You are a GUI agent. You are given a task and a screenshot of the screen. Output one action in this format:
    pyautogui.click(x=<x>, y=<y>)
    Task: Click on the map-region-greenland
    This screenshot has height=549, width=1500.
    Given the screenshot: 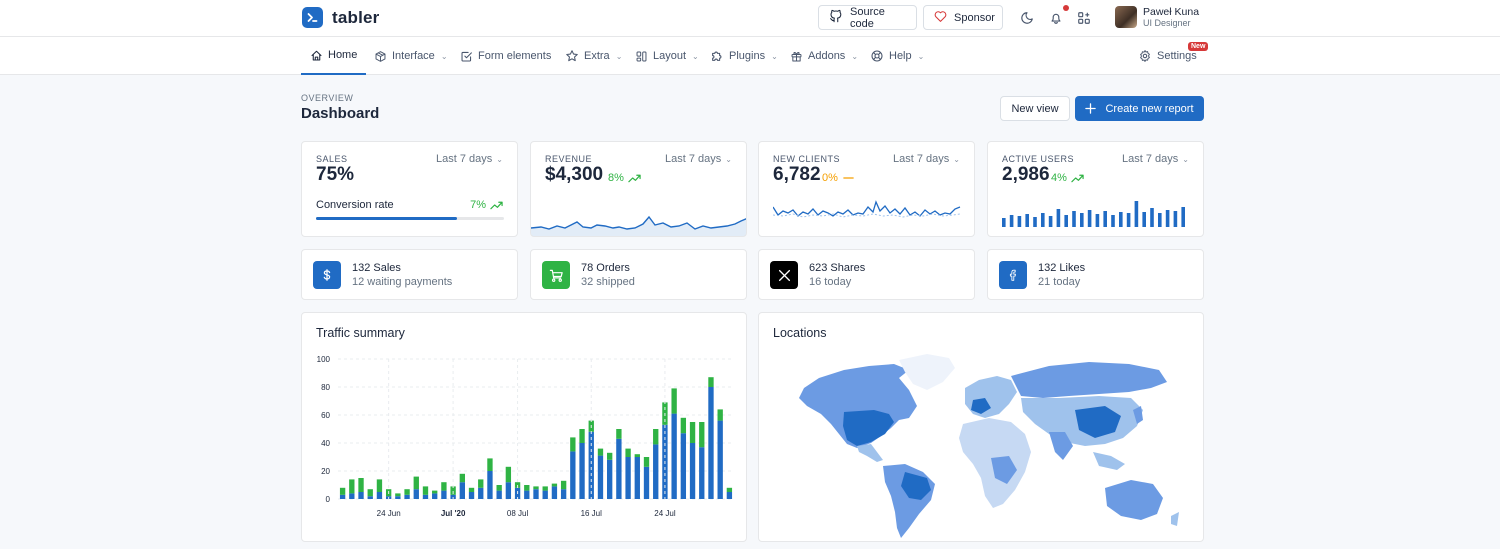 What is the action you would take?
    pyautogui.click(x=927, y=372)
    